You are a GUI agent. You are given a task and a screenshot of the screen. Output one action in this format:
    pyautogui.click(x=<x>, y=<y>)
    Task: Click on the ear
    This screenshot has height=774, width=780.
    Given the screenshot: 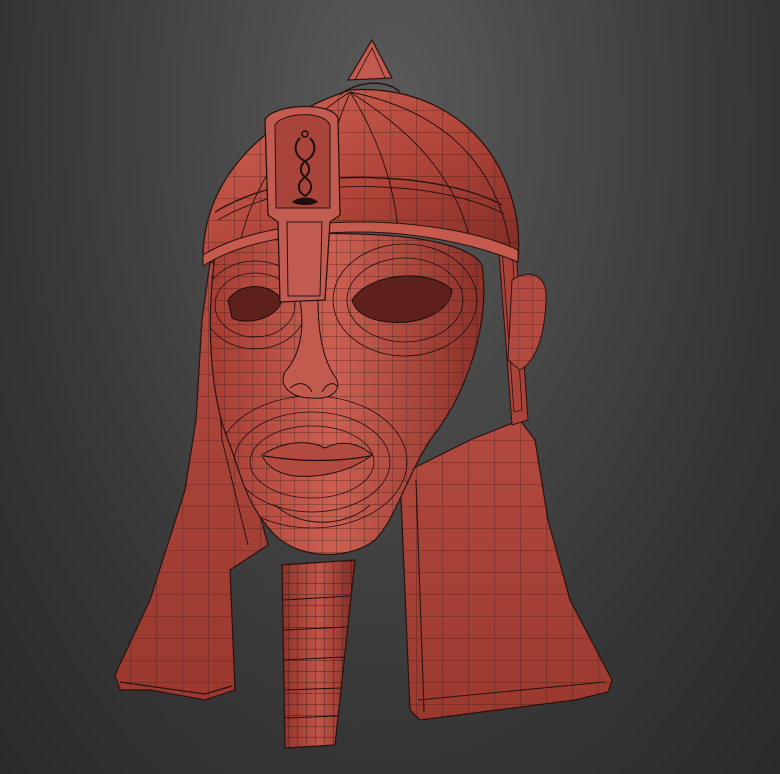 What is the action you would take?
    pyautogui.click(x=527, y=322)
    